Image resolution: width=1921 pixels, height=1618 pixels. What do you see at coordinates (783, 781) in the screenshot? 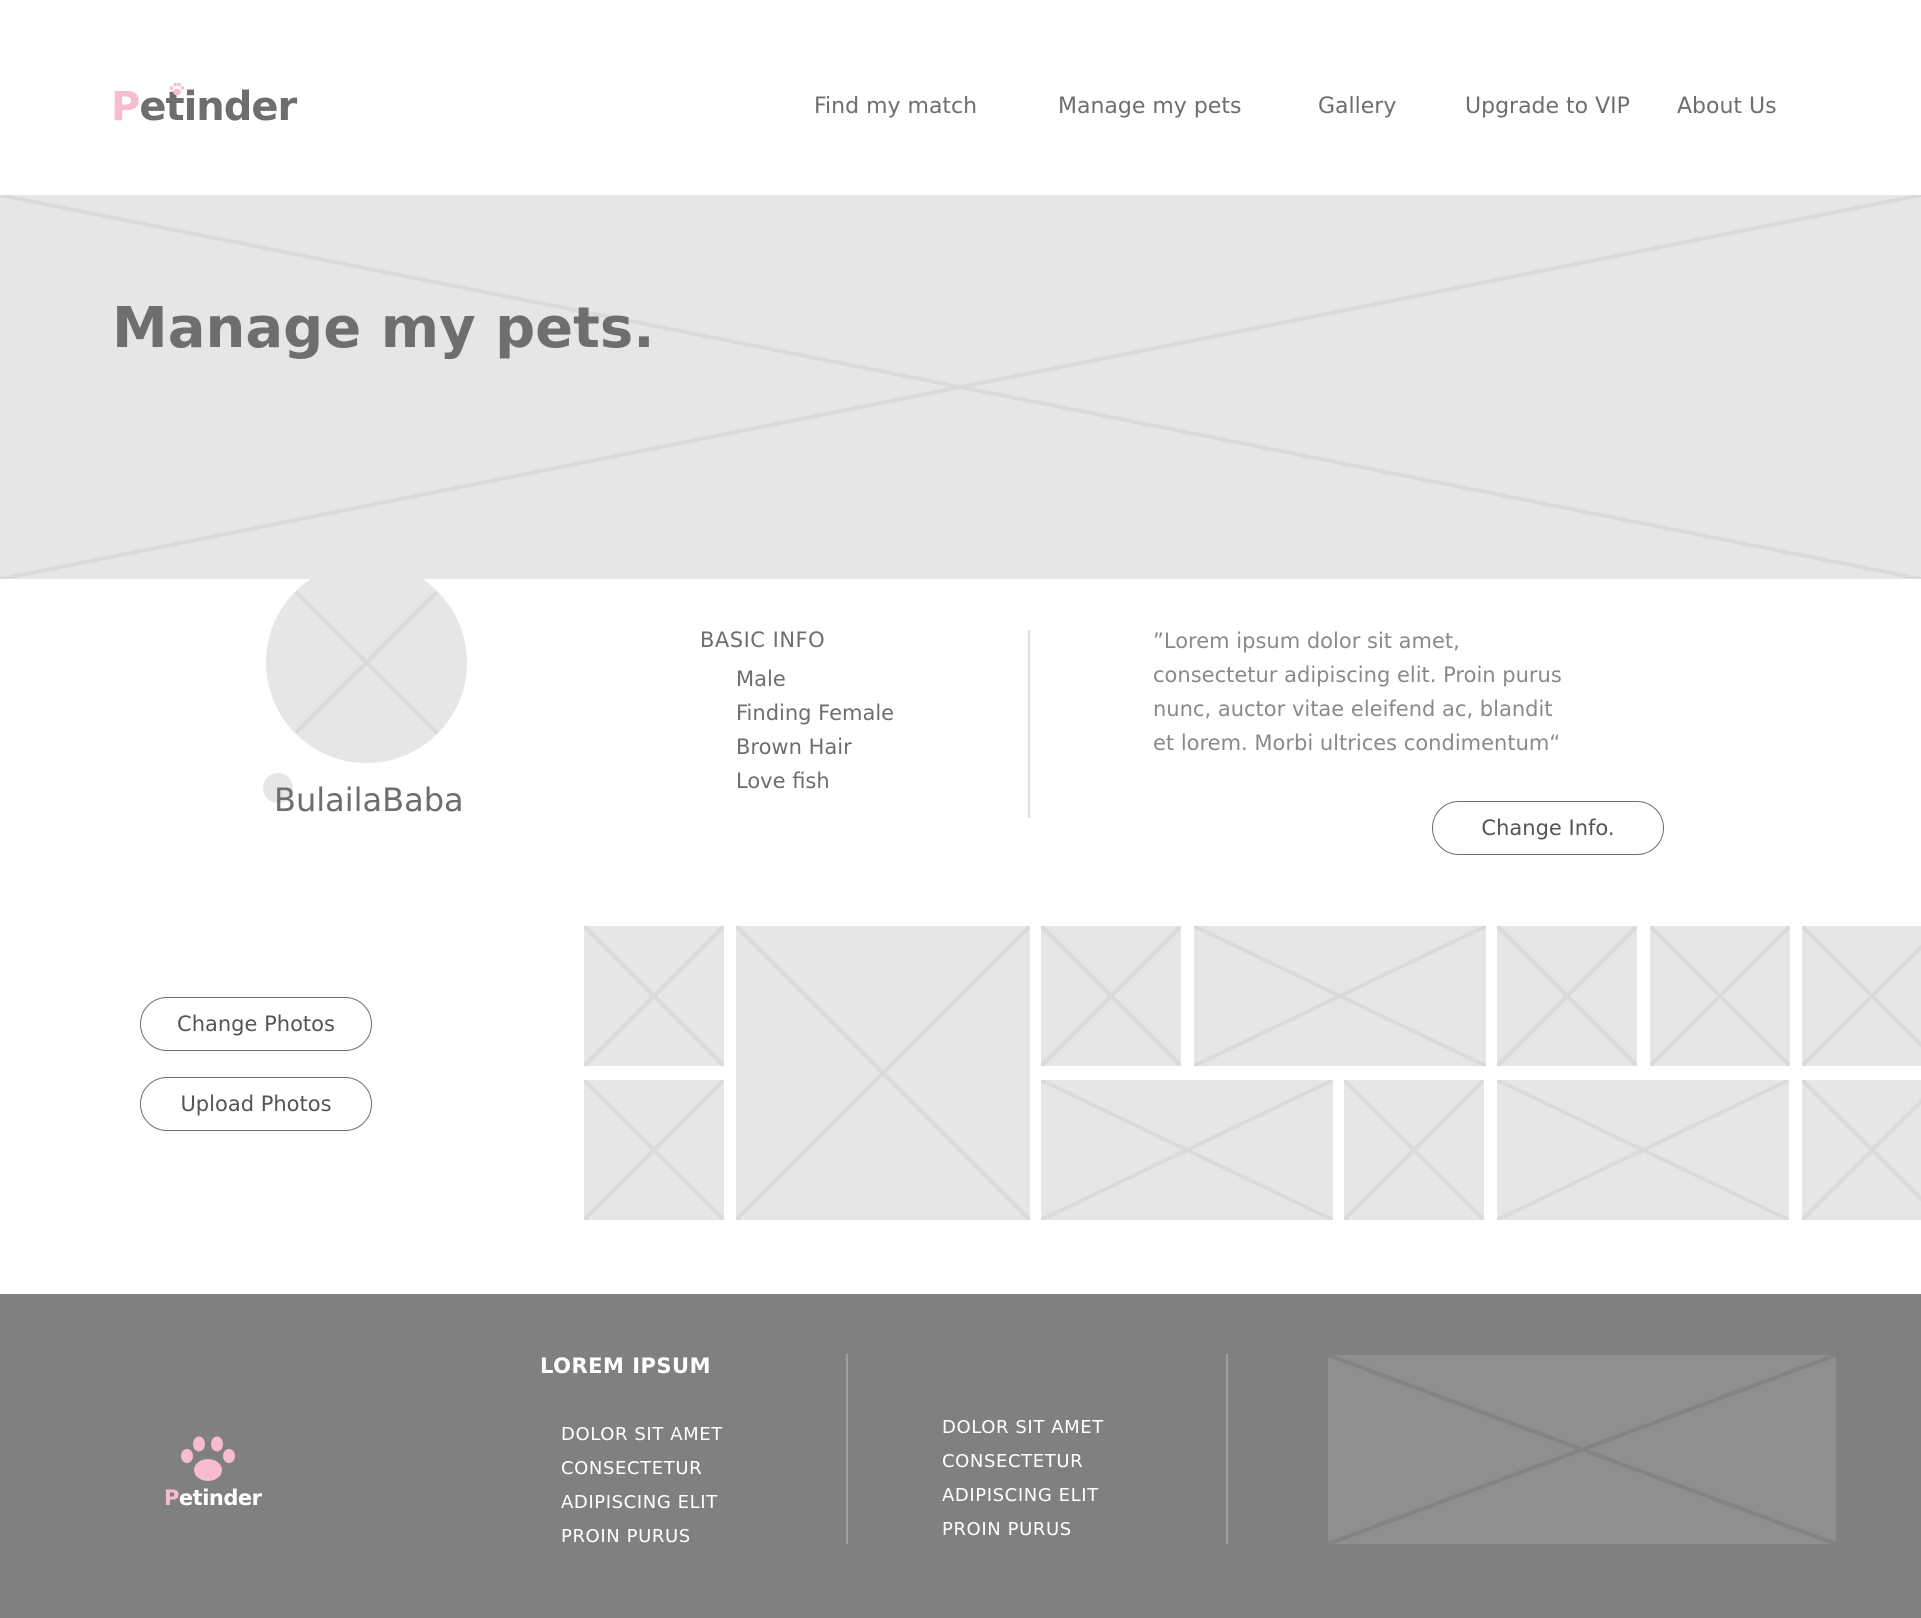
I see `basic-info-item: Love fish` at bounding box center [783, 781].